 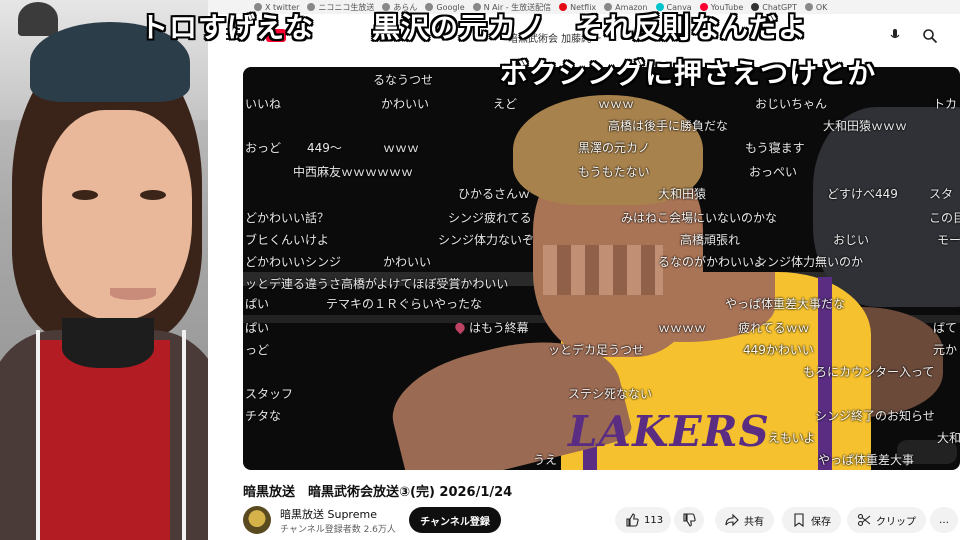 What do you see at coordinates (499, 328) in the screenshot?
I see `scroll-comment-text: はもう終幕` at bounding box center [499, 328].